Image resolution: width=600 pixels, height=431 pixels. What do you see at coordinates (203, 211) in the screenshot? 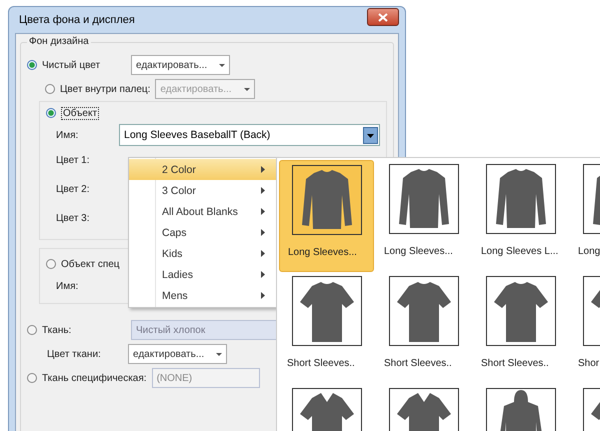
I see `menu-item: All About Blanks` at bounding box center [203, 211].